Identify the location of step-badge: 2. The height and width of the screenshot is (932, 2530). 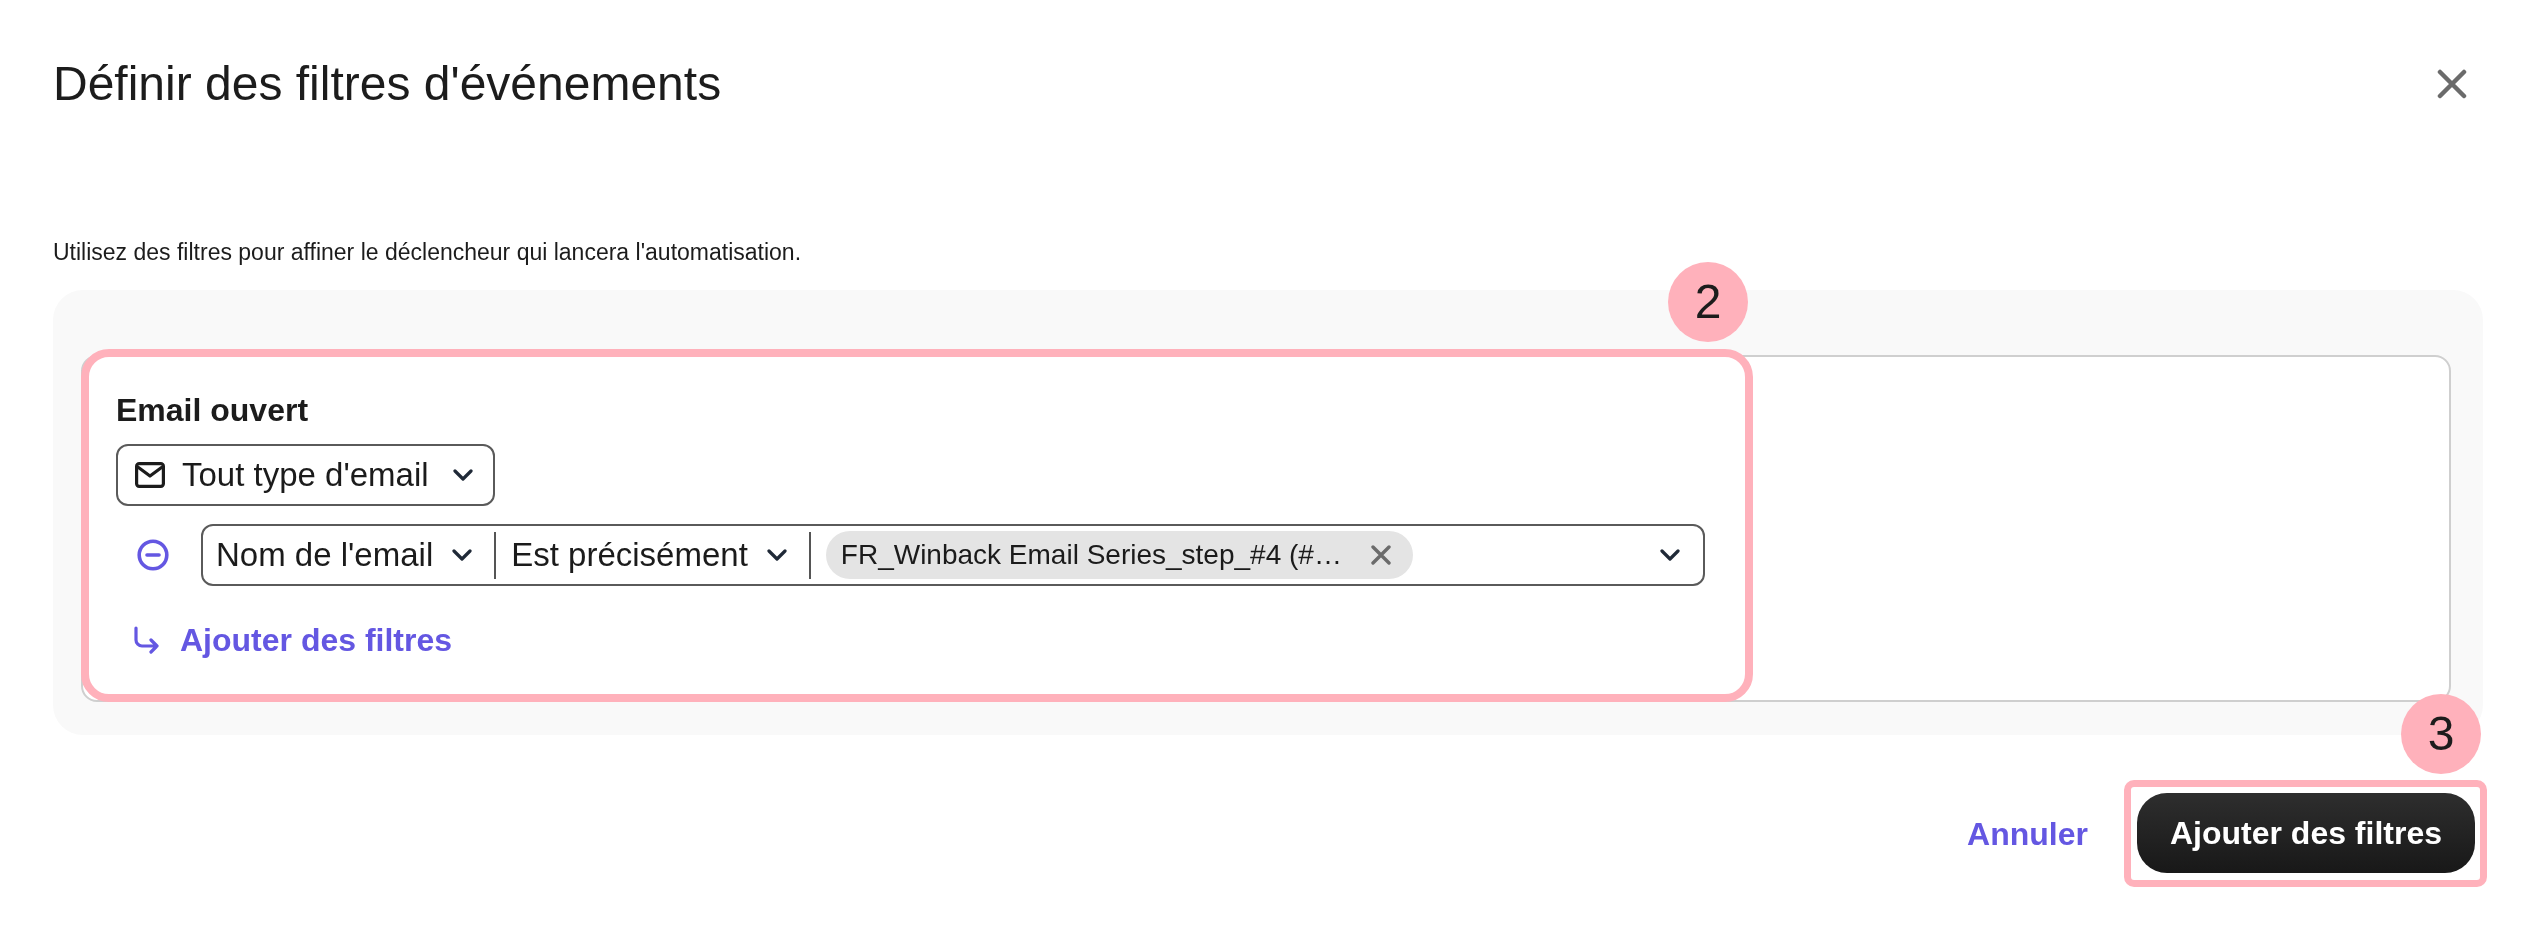
(1708, 302).